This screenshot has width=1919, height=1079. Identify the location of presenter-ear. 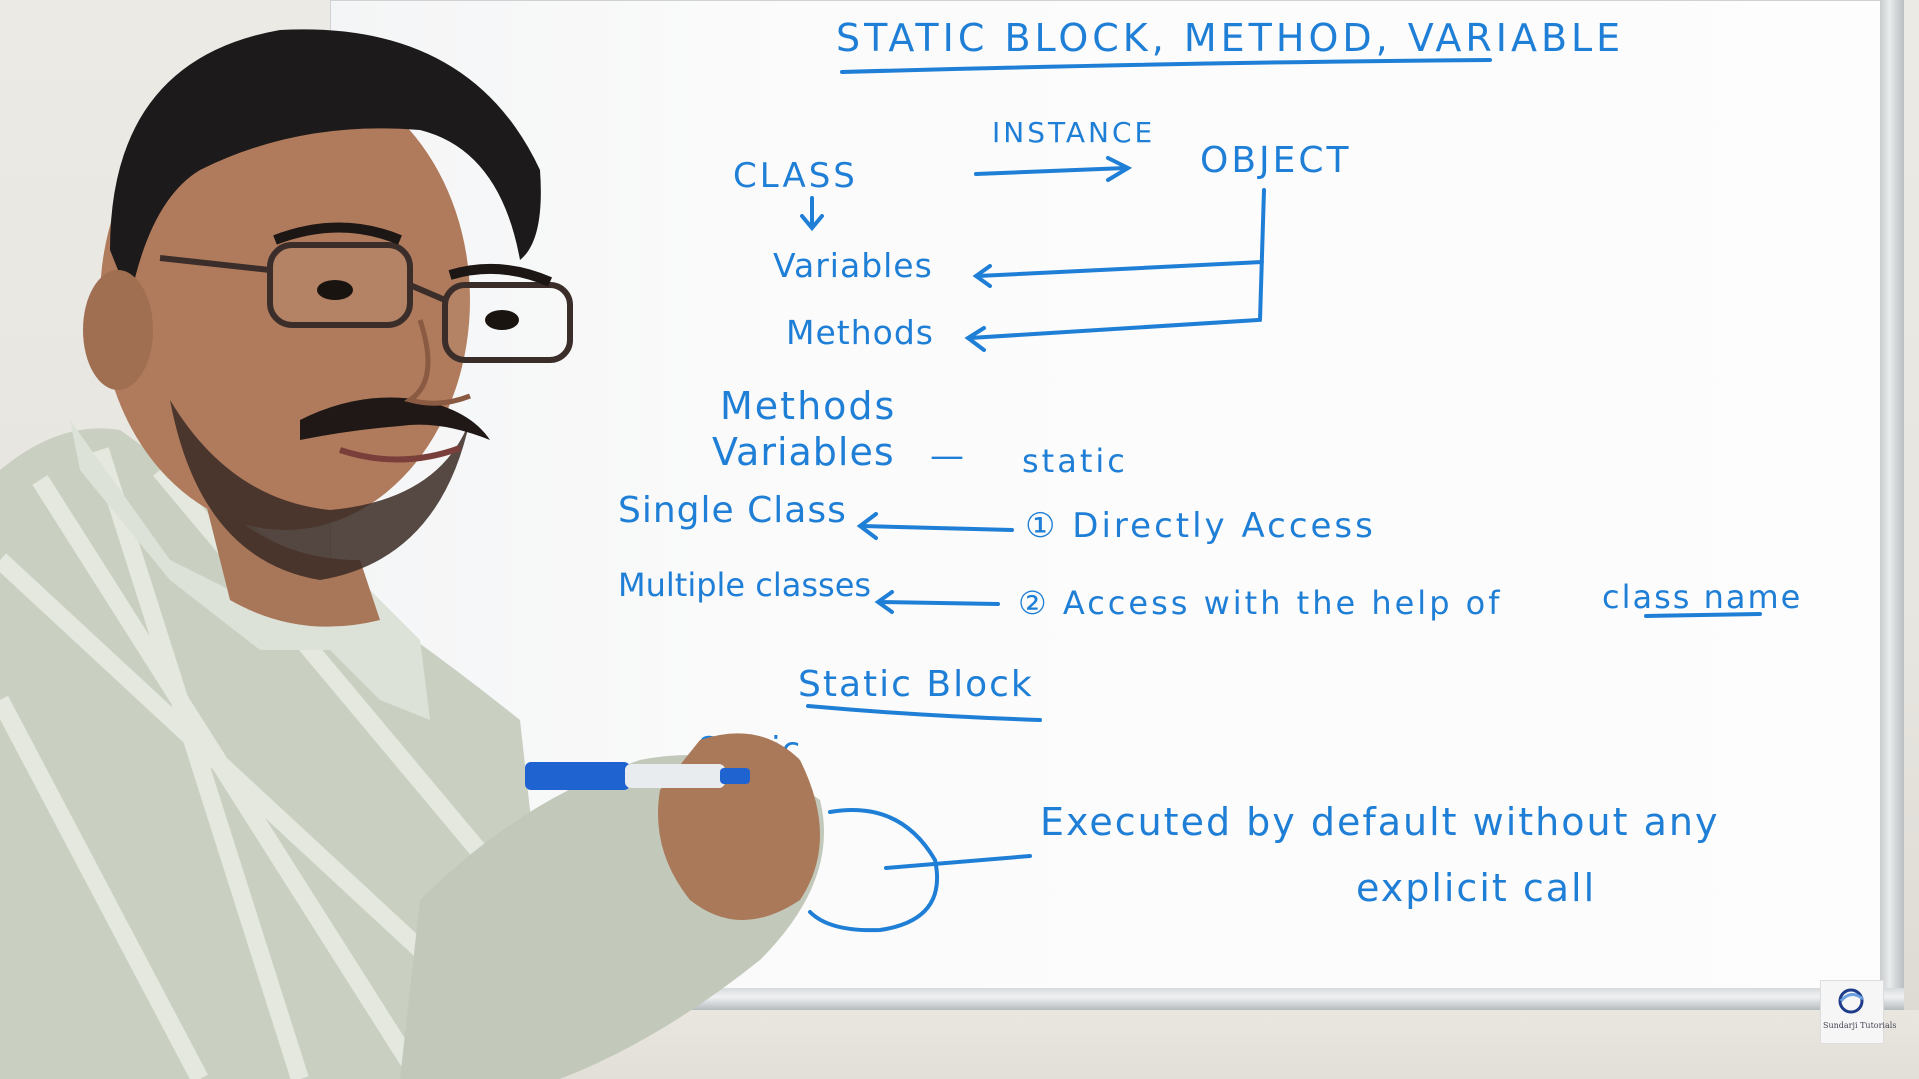
(118, 330).